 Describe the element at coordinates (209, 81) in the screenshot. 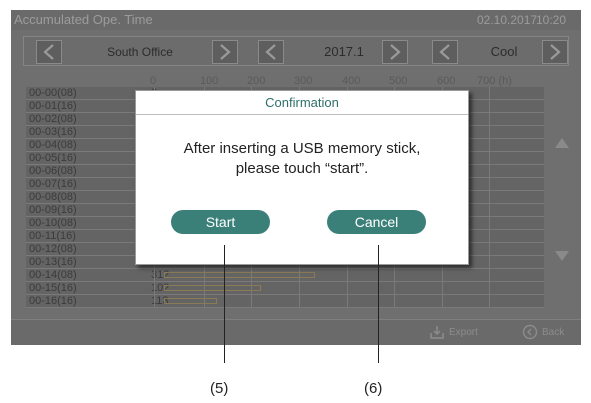

I see `axis-tick: 100` at that location.